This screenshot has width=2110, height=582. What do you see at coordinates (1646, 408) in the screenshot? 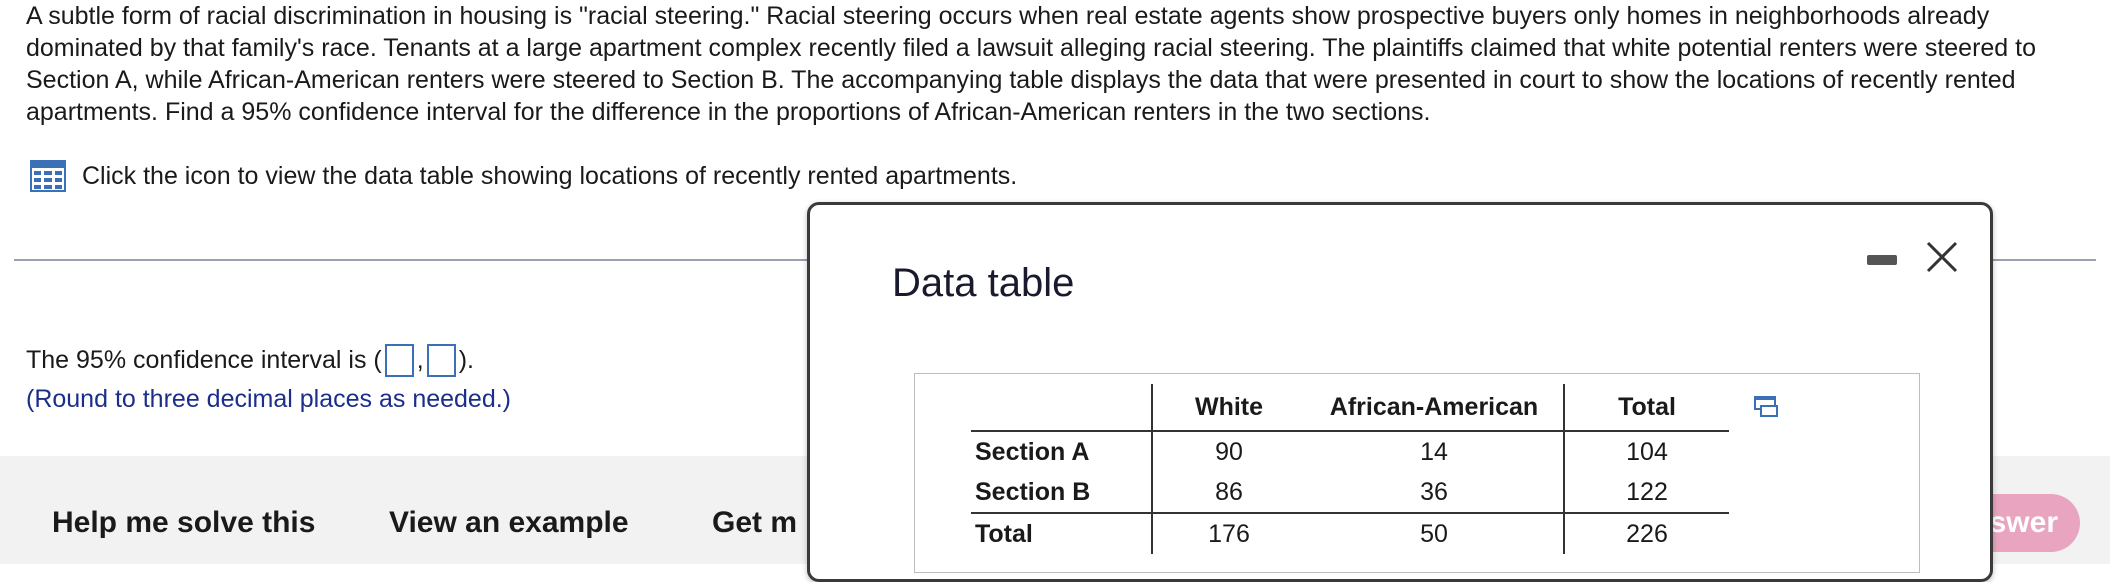
I see `column-header-total: Total` at bounding box center [1646, 408].